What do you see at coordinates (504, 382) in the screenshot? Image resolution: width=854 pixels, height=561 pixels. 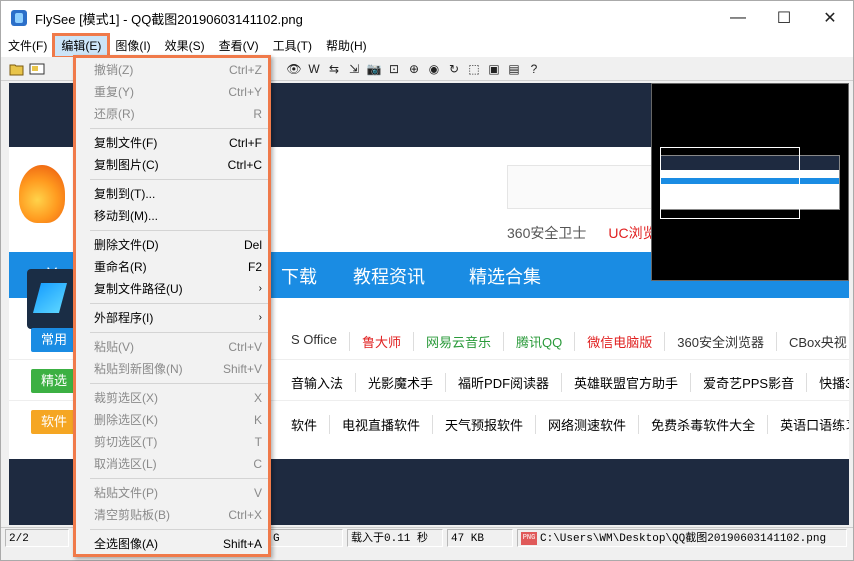 I see `software-link: 福昕PDF阅读器` at bounding box center [504, 382].